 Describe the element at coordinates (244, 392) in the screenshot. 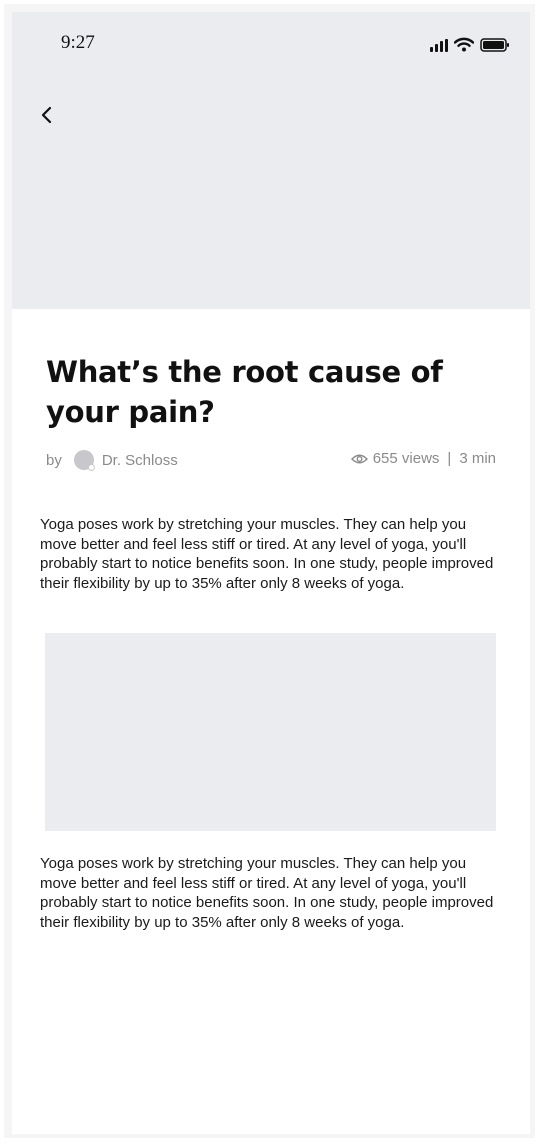

I see `article-title: What’s the root cause of your pain?` at that location.